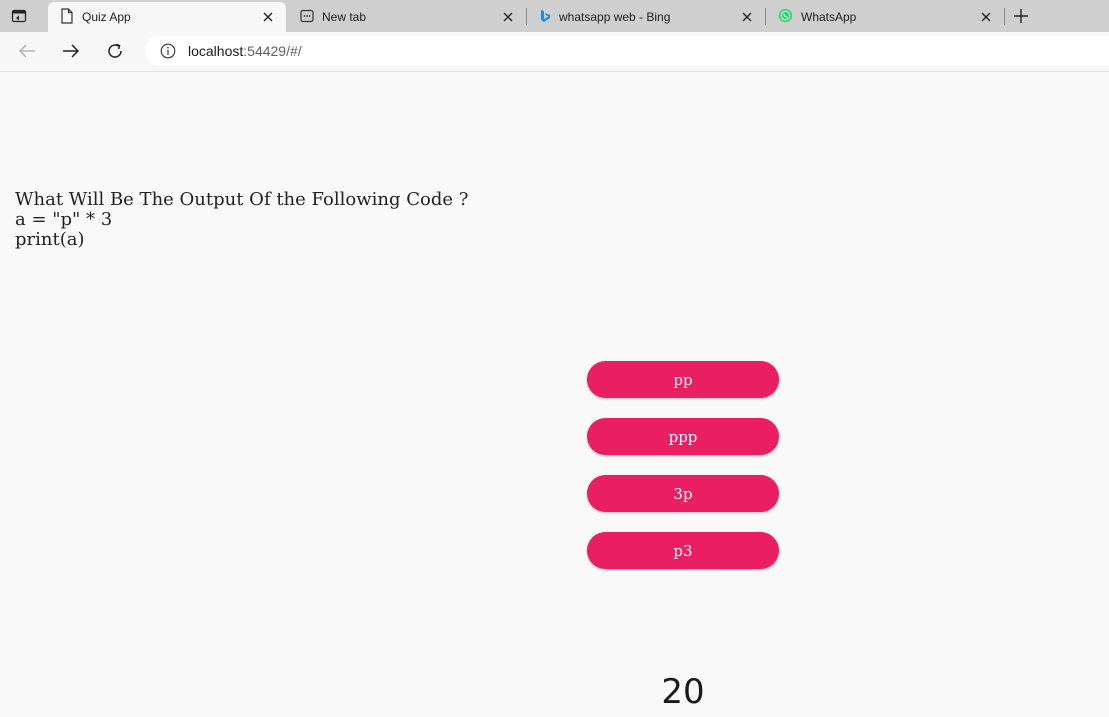  What do you see at coordinates (683, 550) in the screenshot?
I see `answer-button-4: p3` at bounding box center [683, 550].